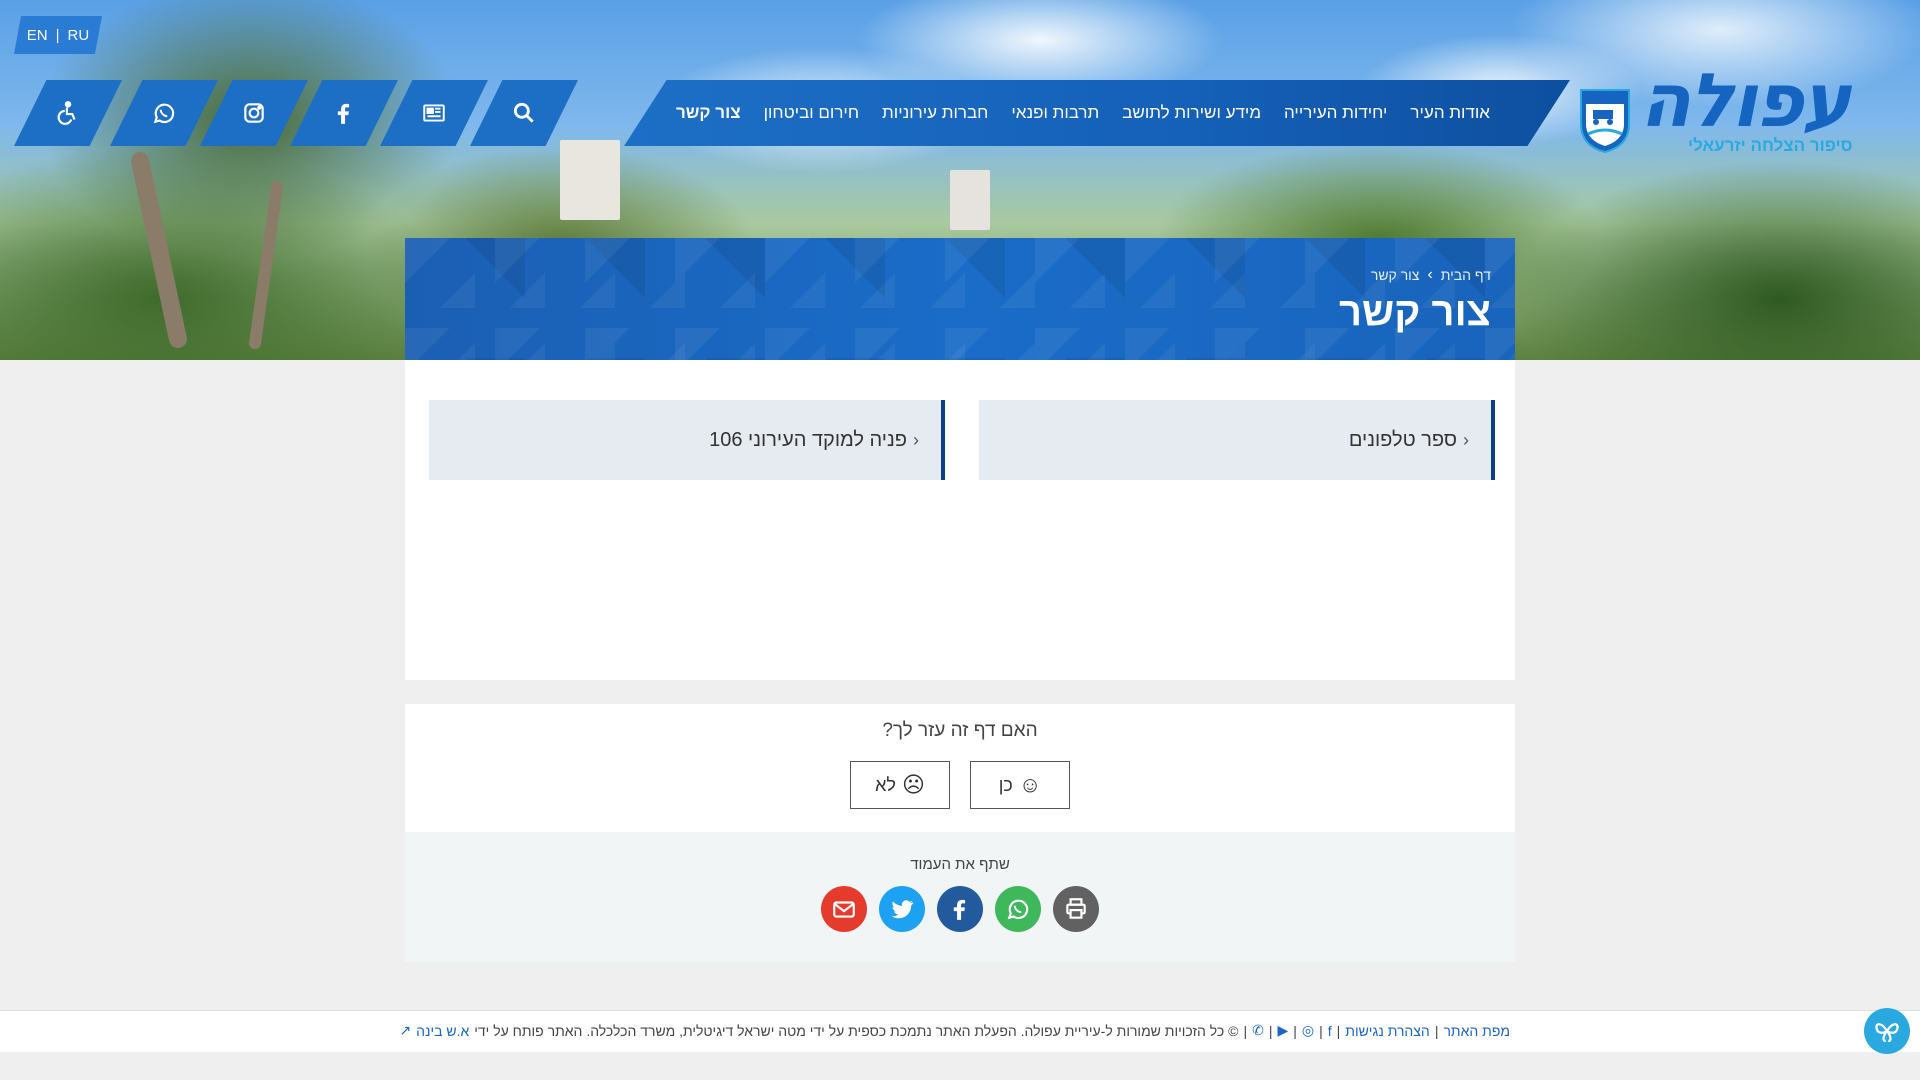 The image size is (1920, 1080). Describe the element at coordinates (523, 112) in the screenshot. I see `search-icon` at that location.